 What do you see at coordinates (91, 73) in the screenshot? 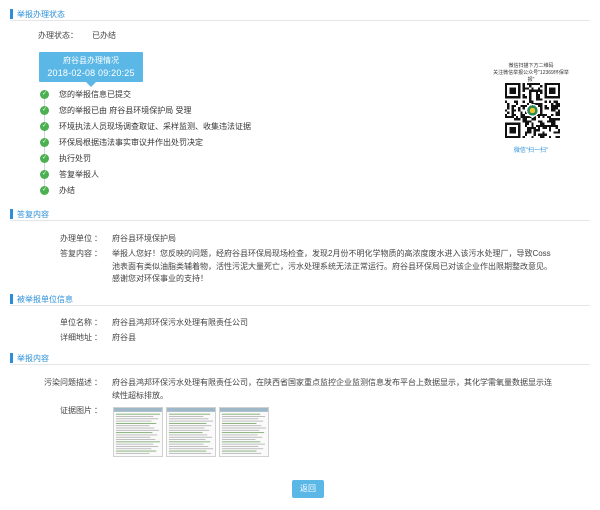
I see `badge-datetime: 2018-02-08 09:20:25` at bounding box center [91, 73].